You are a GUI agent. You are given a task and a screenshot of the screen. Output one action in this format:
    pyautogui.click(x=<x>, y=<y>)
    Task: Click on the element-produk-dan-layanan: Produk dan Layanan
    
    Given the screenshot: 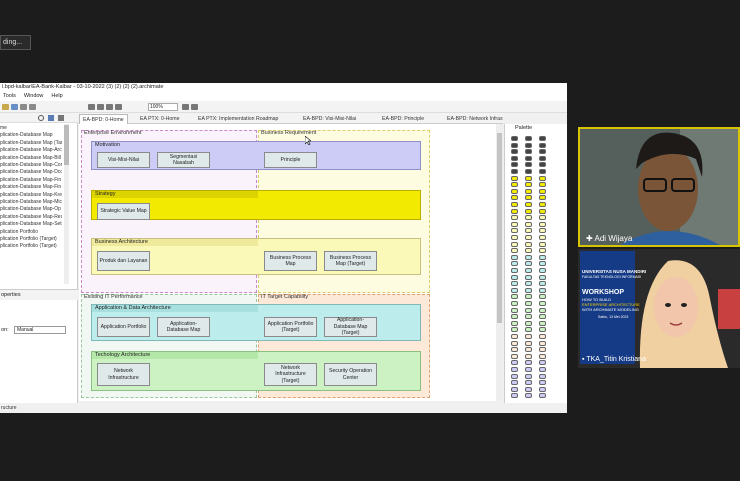 What is the action you would take?
    pyautogui.click(x=123, y=261)
    